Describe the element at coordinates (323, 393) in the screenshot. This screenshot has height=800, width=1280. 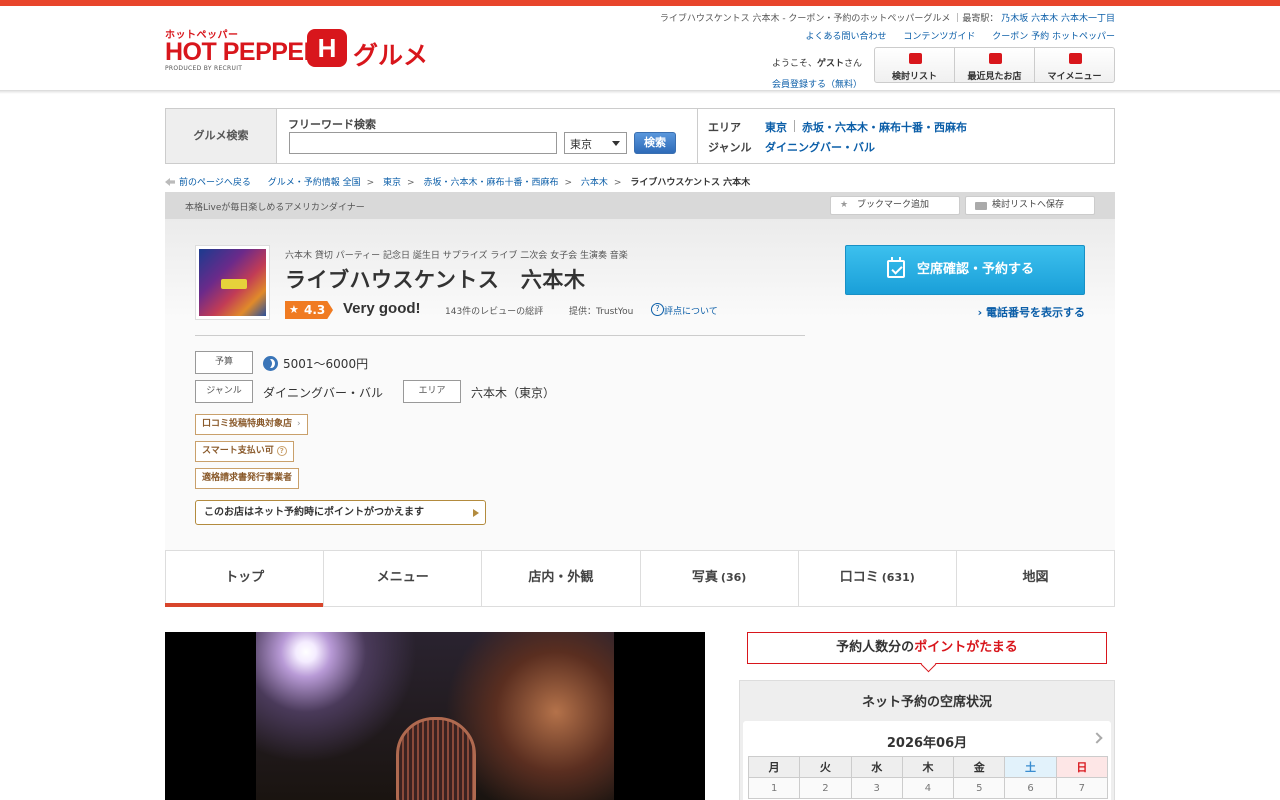
I see `genre-value: ダイニングバー・バル` at that location.